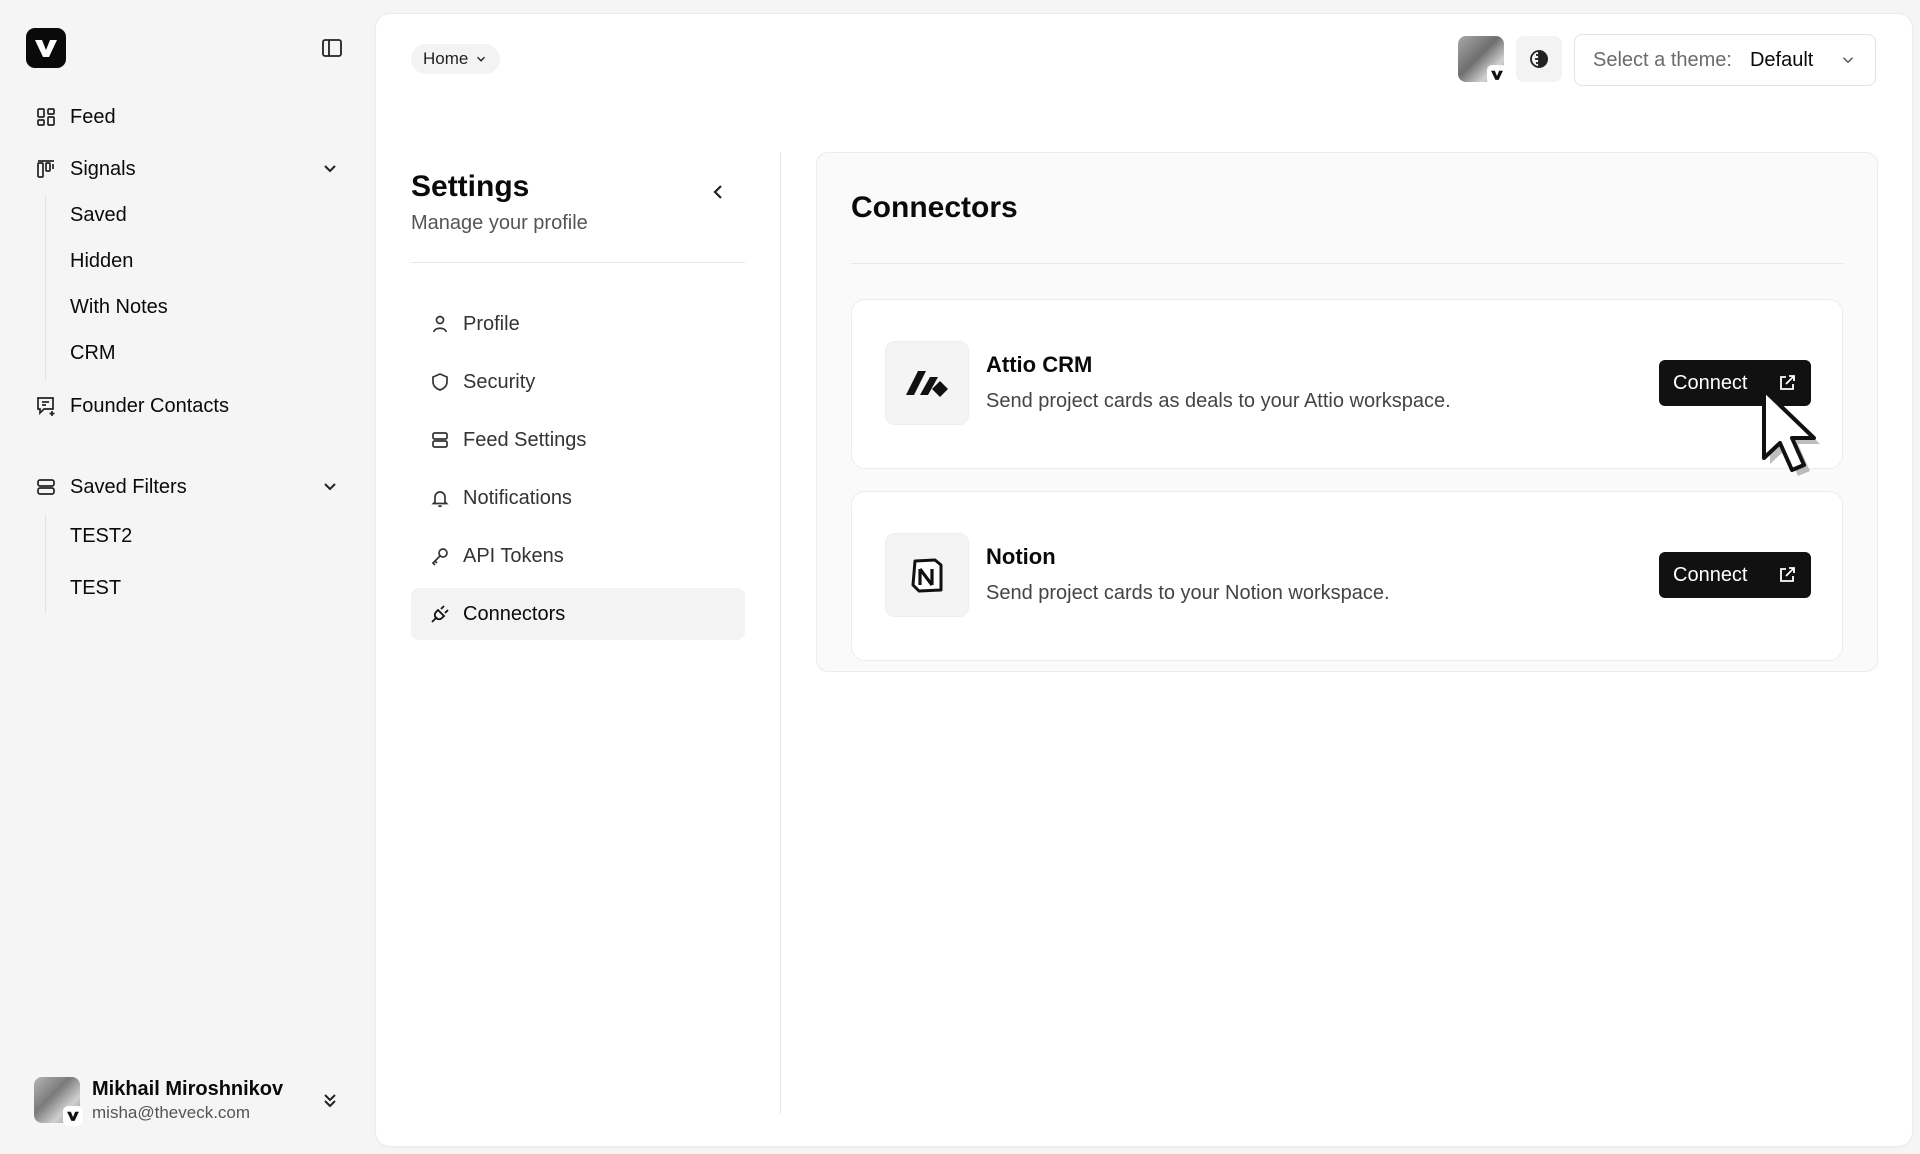  Describe the element at coordinates (934, 207) in the screenshot. I see `connectors-title: Connectors` at that location.